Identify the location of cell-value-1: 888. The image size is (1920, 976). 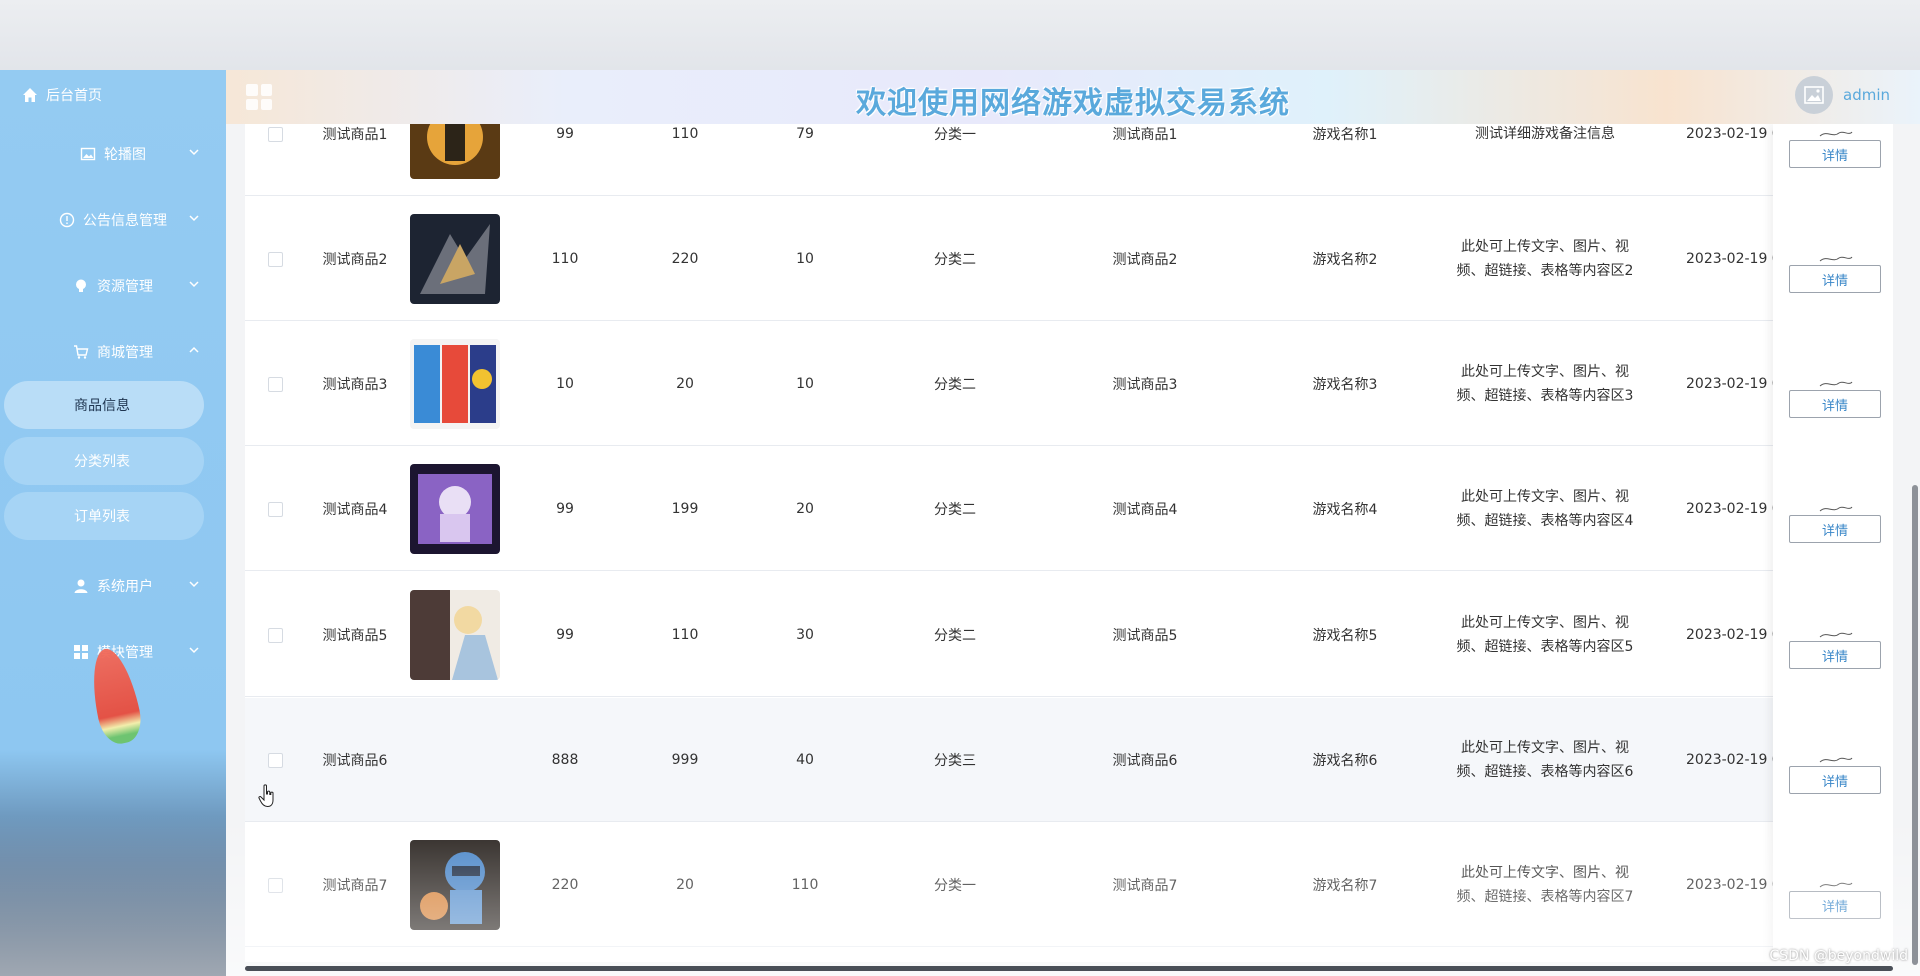
(565, 760).